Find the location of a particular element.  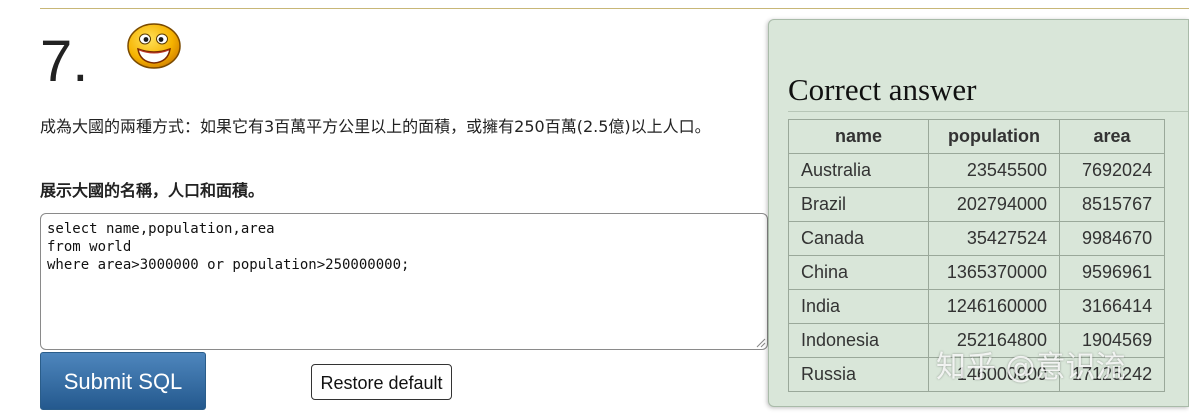

answer-divider is located at coordinates (988, 111).